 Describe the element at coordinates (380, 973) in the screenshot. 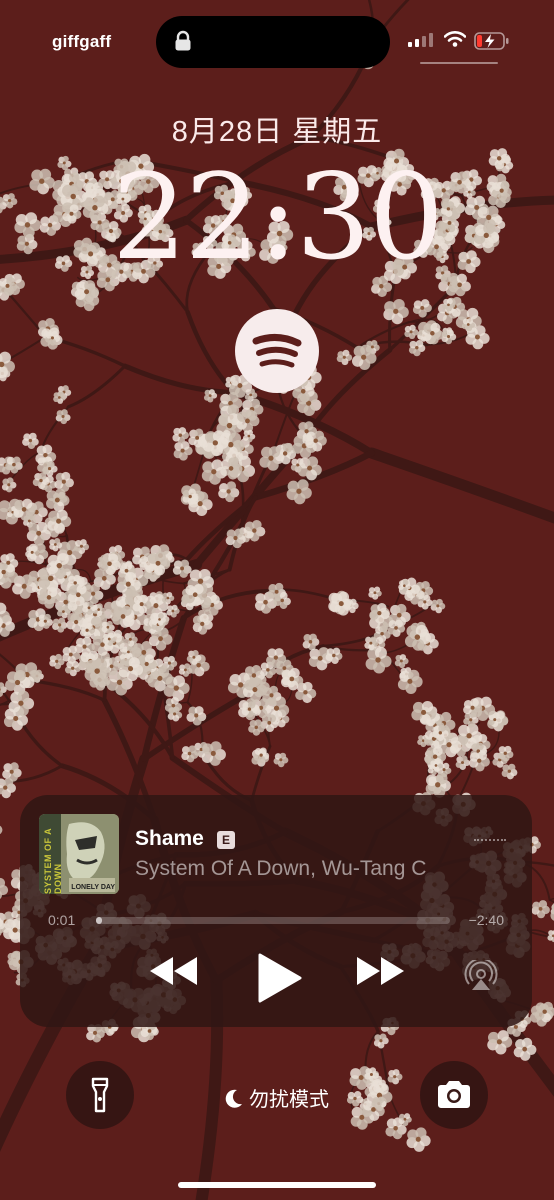

I see `fast-forward-button` at that location.